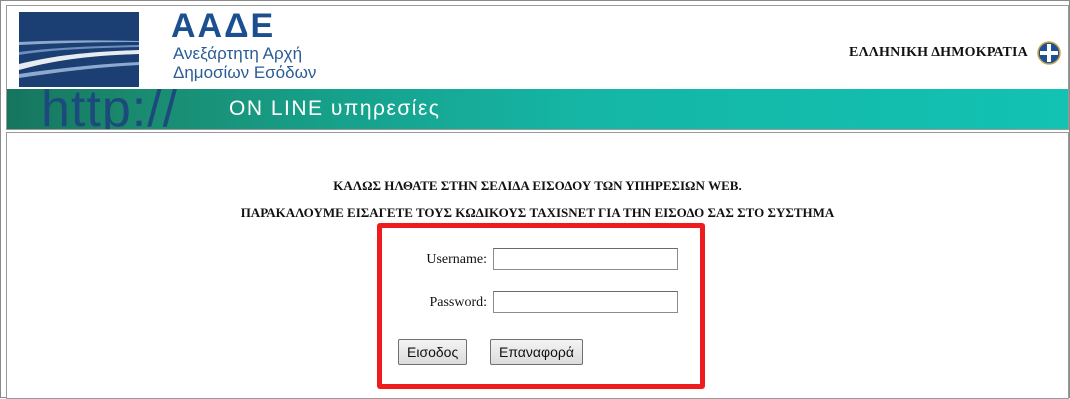  I want to click on password-input, so click(585, 302).